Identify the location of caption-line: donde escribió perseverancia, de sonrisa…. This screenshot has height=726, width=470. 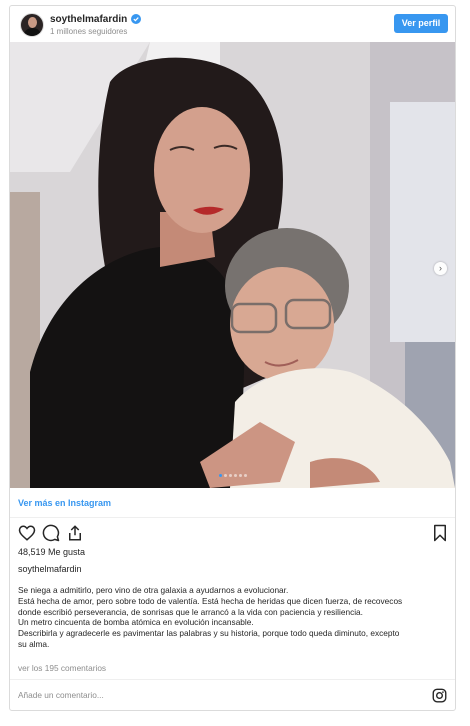
(190, 611).